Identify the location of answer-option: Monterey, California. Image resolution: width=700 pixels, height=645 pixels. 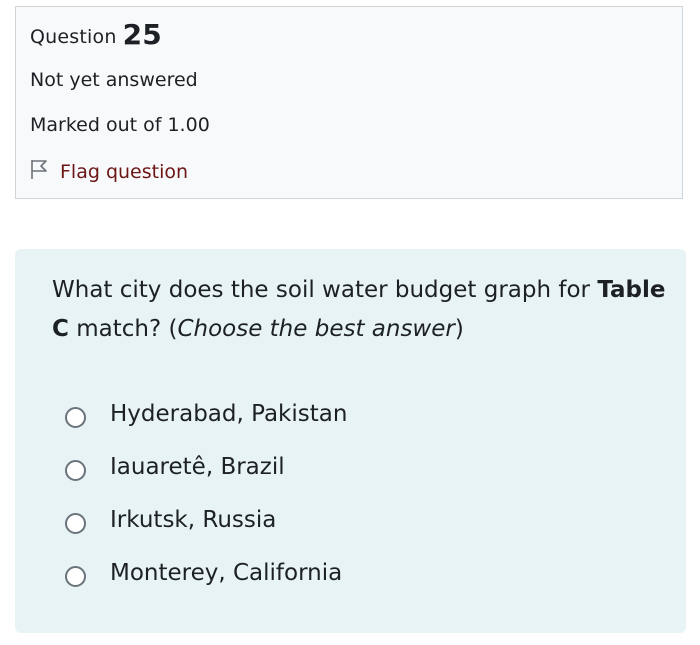
(206, 572).